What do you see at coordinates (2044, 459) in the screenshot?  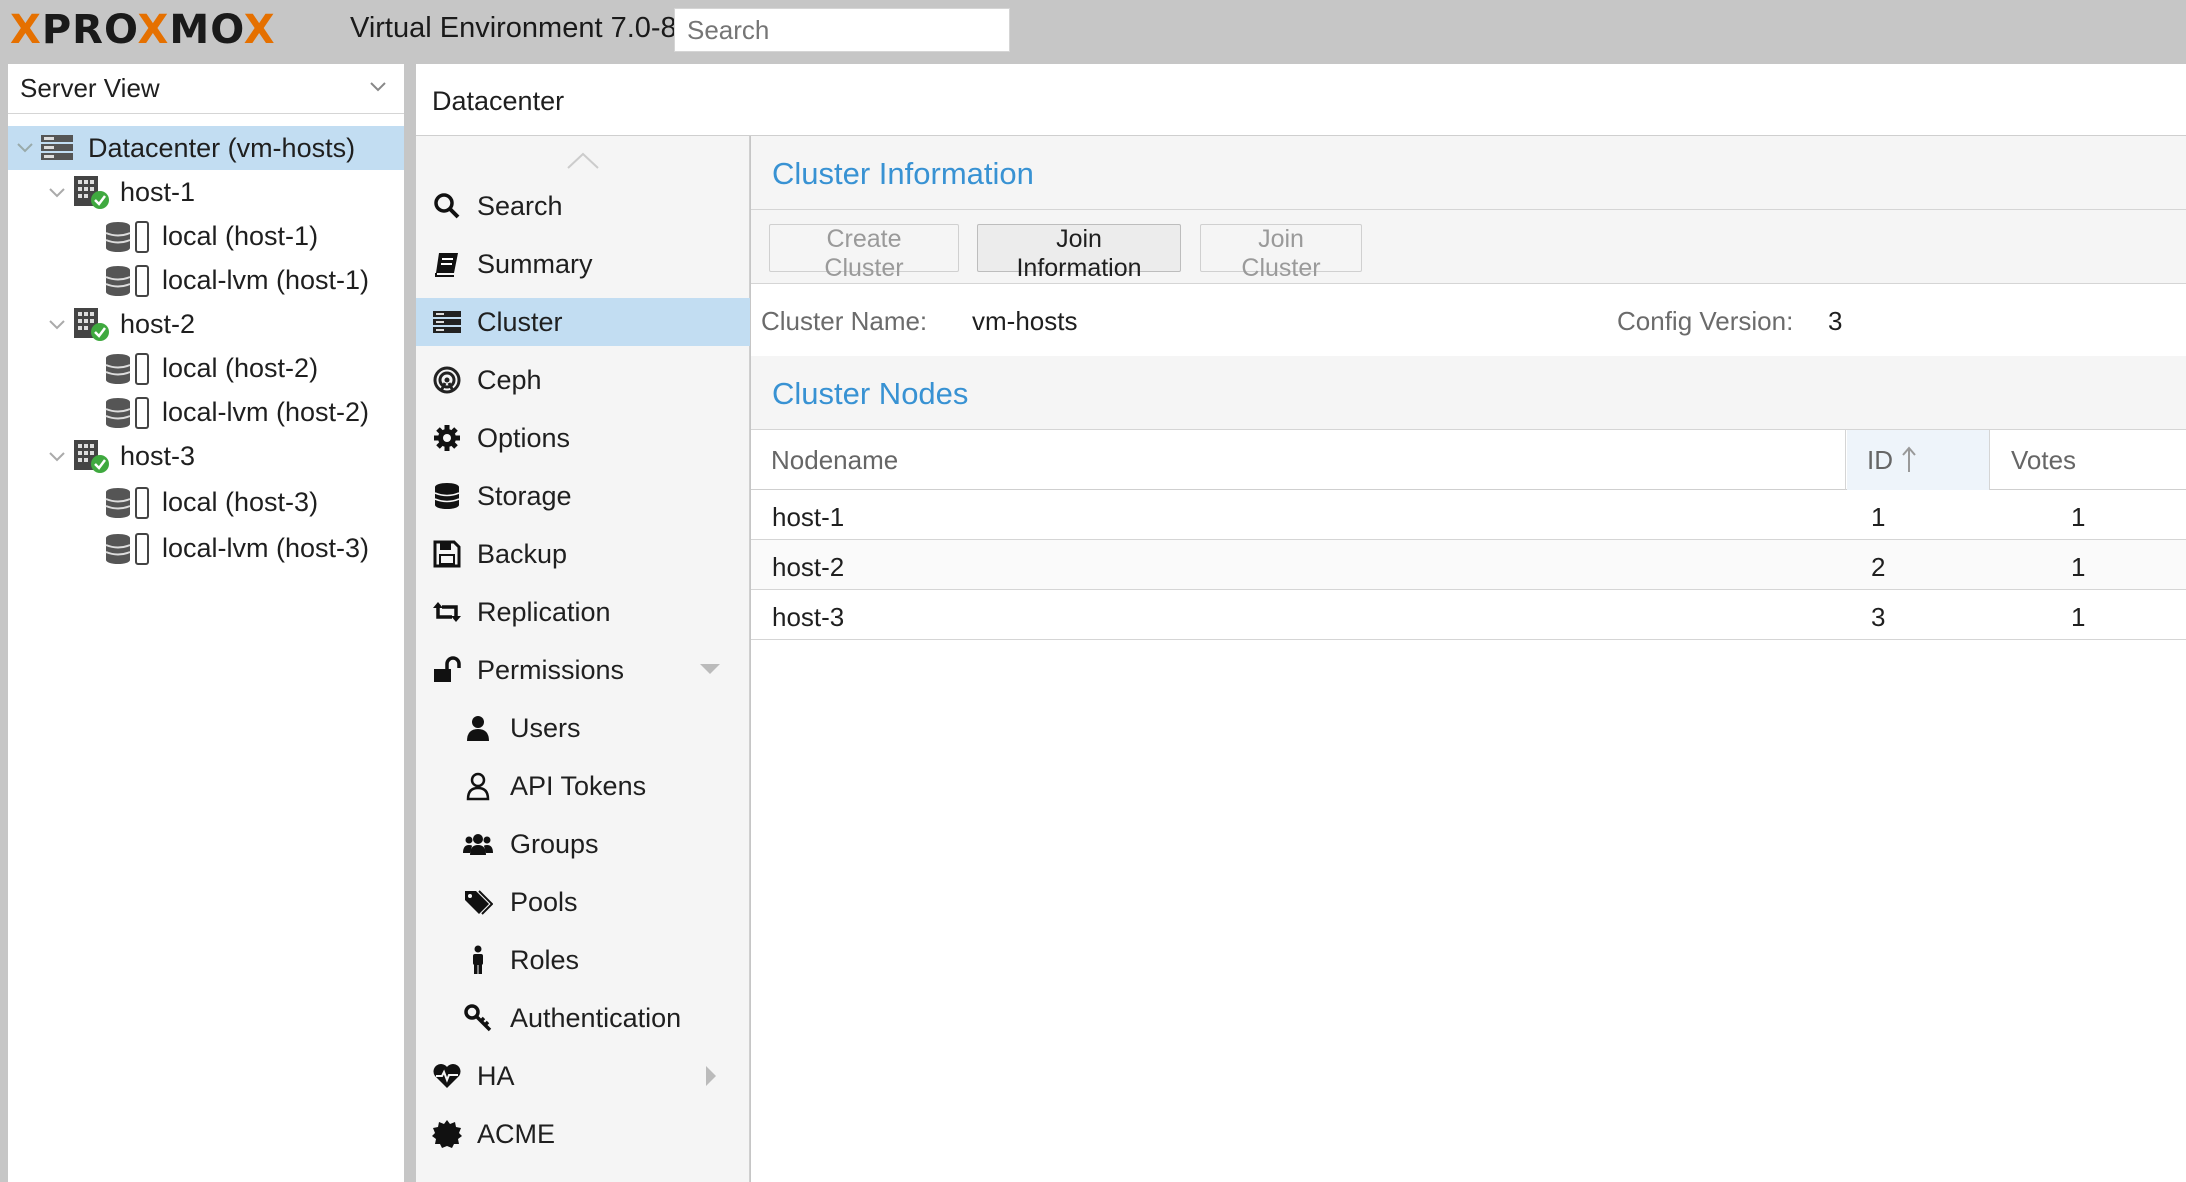 I see `column-header-label: Votes` at bounding box center [2044, 459].